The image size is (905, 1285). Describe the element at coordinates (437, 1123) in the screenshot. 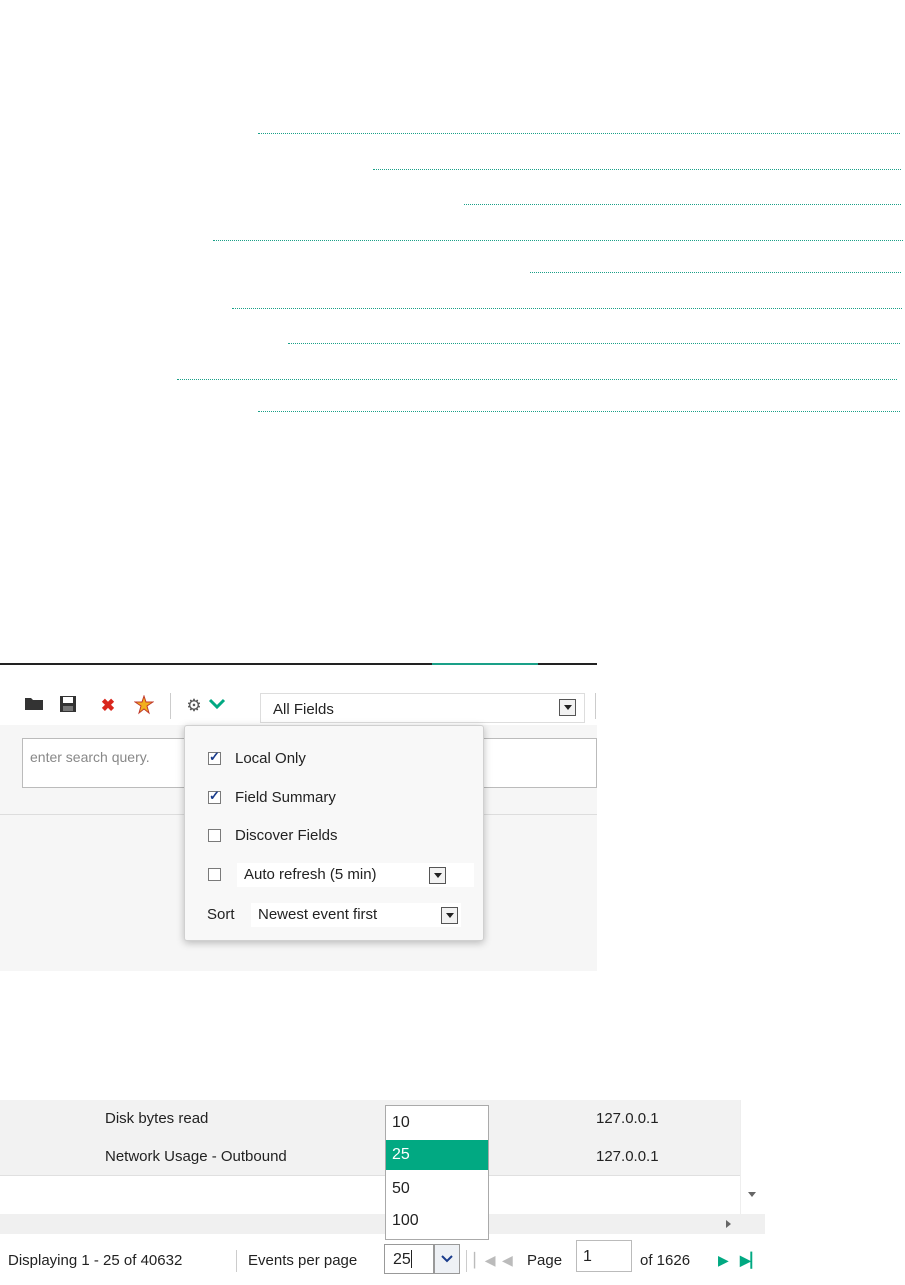

I see `per-page-option-10: 10` at that location.